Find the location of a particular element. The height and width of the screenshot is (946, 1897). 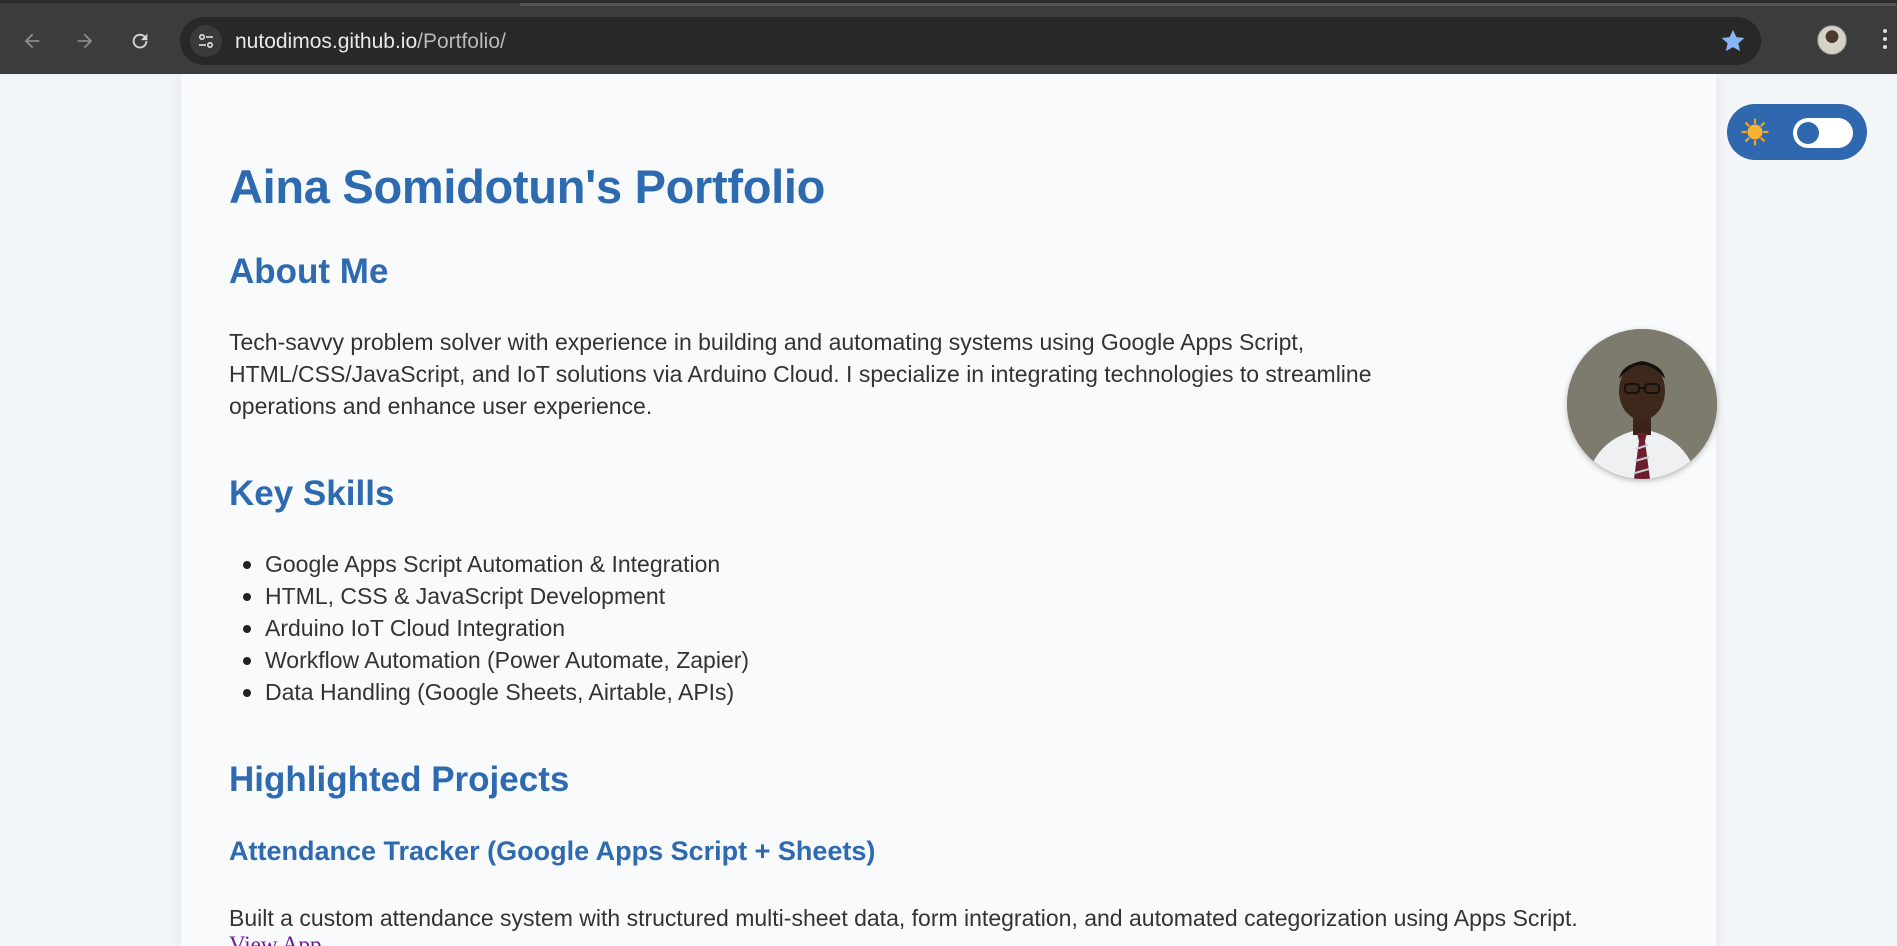

back-button is located at coordinates (32, 41).